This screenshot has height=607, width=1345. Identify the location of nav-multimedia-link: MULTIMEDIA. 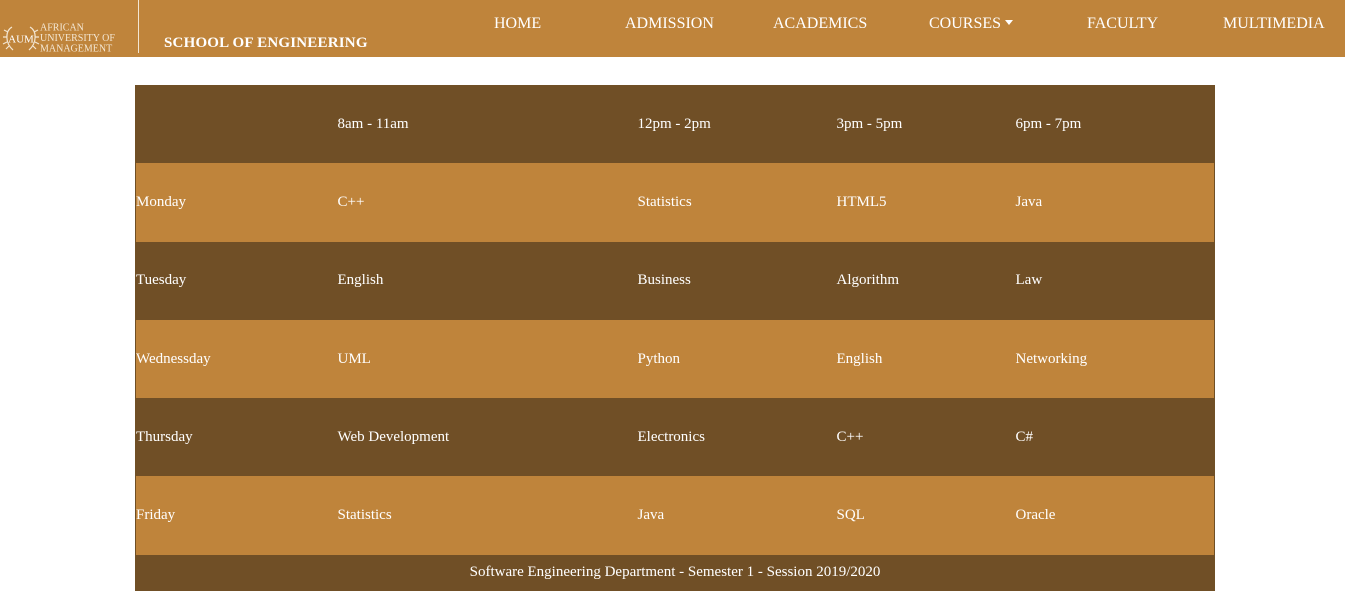
(1274, 24).